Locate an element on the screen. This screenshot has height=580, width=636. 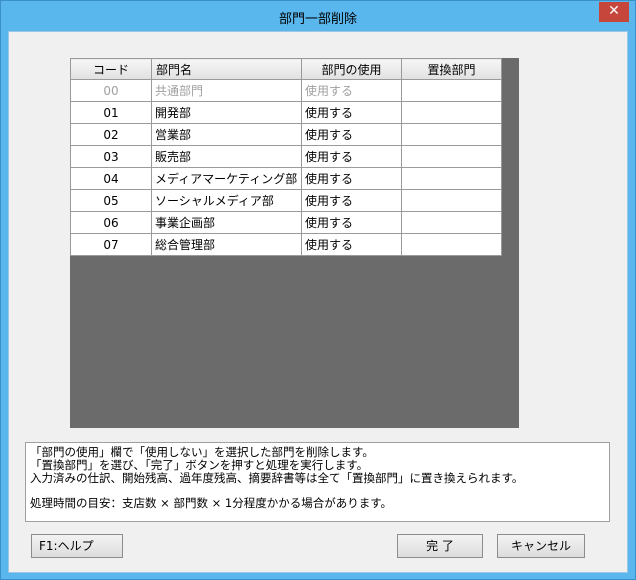
cell-department-name: 営業部 is located at coordinates (226, 134).